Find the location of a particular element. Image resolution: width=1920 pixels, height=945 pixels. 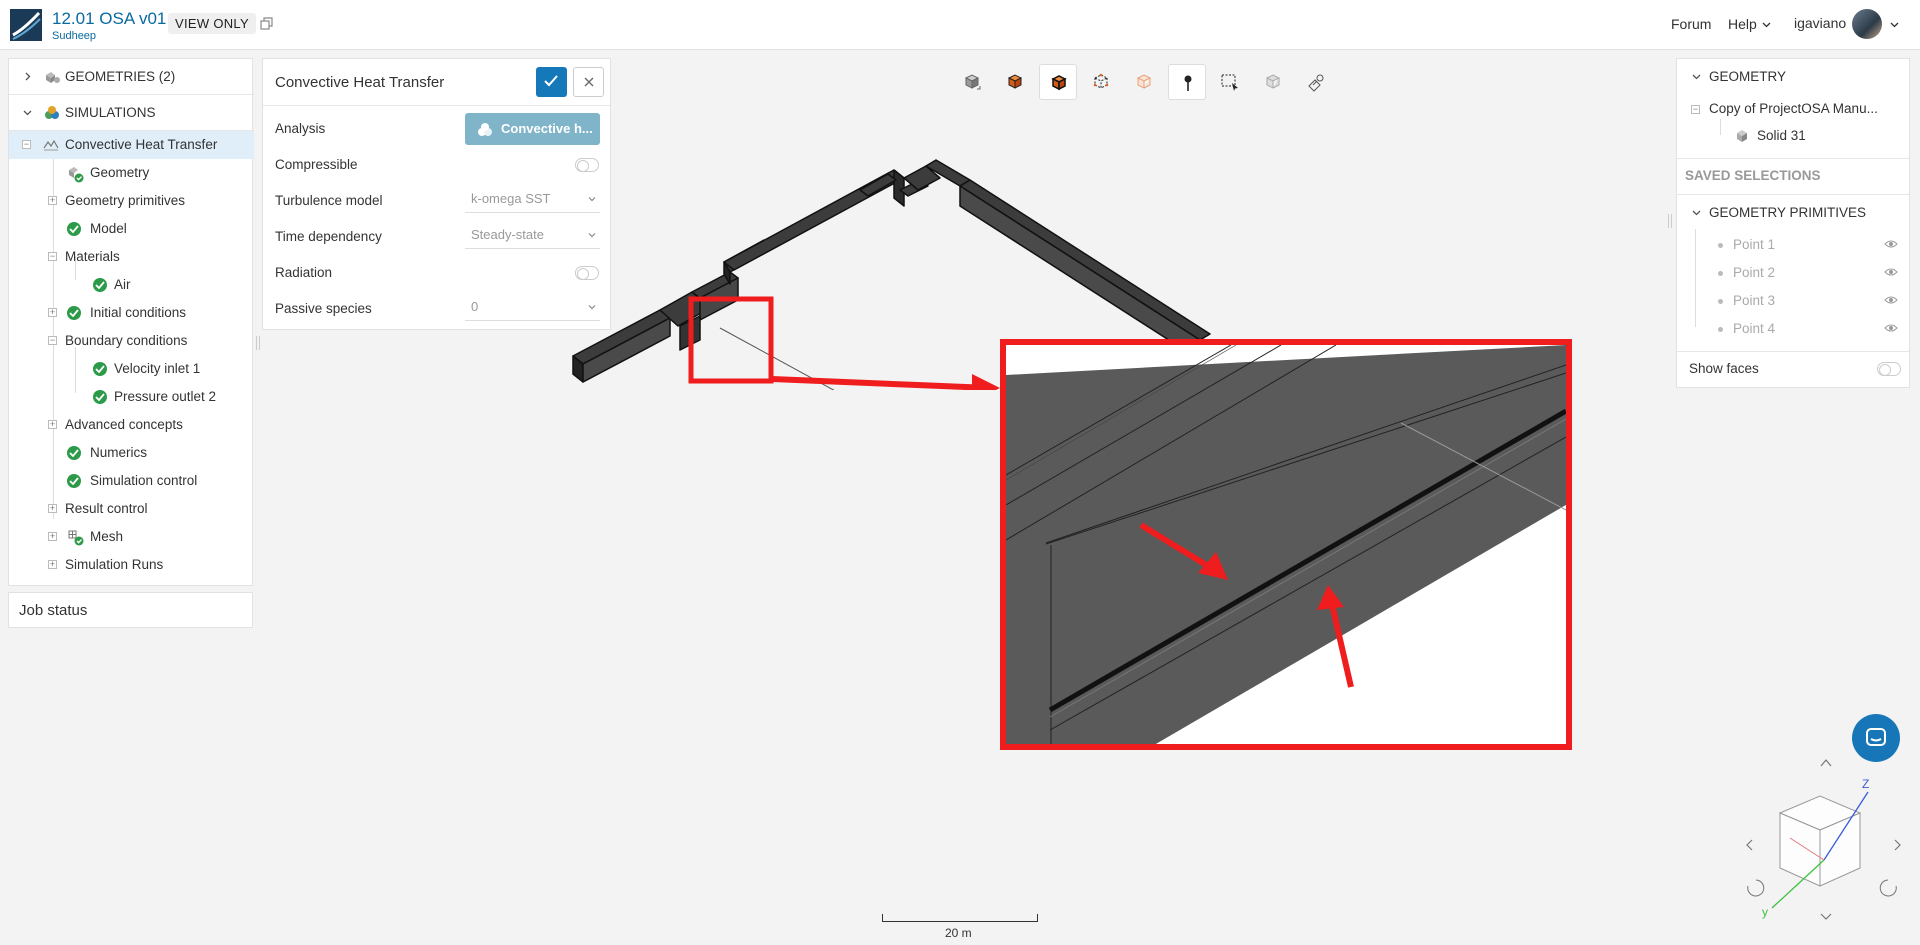

avatar is located at coordinates (1867, 24).